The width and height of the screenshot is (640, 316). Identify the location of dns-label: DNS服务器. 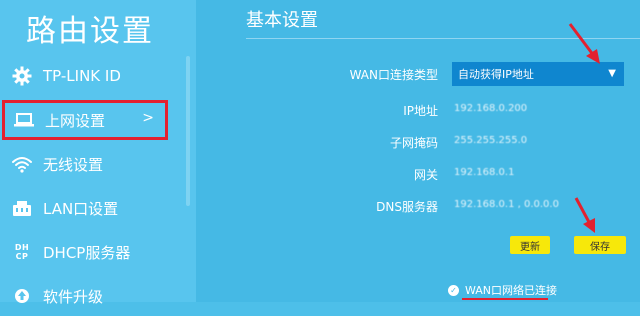
(407, 207).